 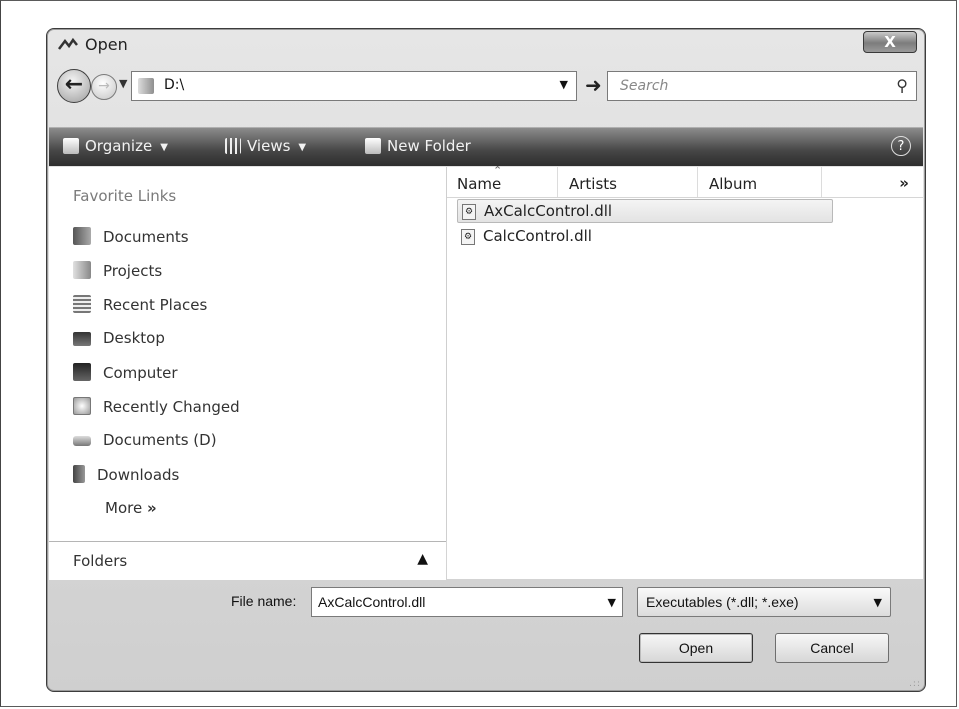 I want to click on sidebar-item-recent-places: Recent Places, so click(x=140, y=307).